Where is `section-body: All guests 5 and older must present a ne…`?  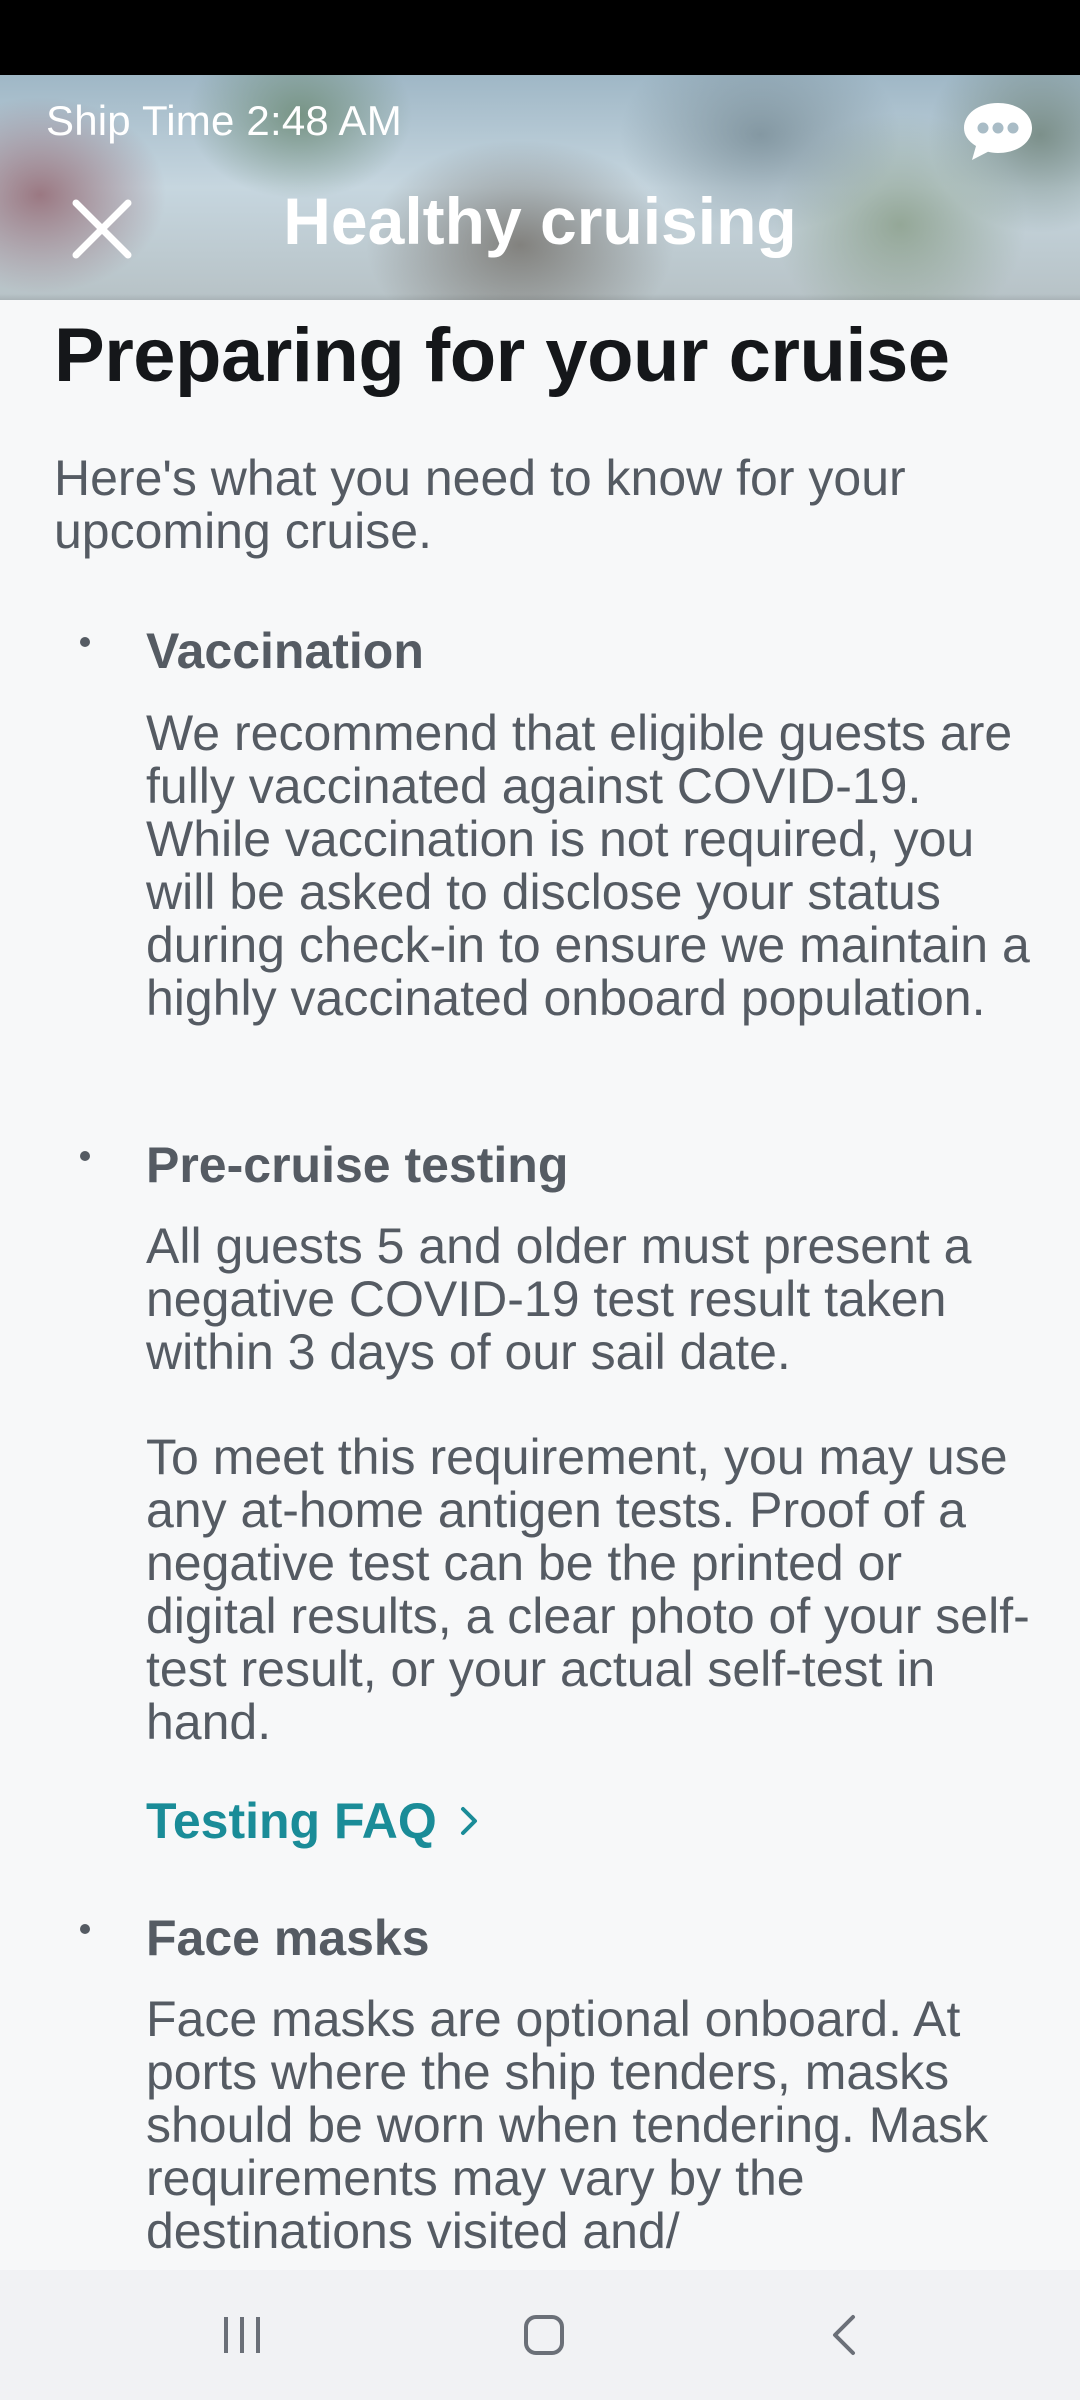
section-body: All guests 5 and older must present a ne… is located at coordinates (559, 1299).